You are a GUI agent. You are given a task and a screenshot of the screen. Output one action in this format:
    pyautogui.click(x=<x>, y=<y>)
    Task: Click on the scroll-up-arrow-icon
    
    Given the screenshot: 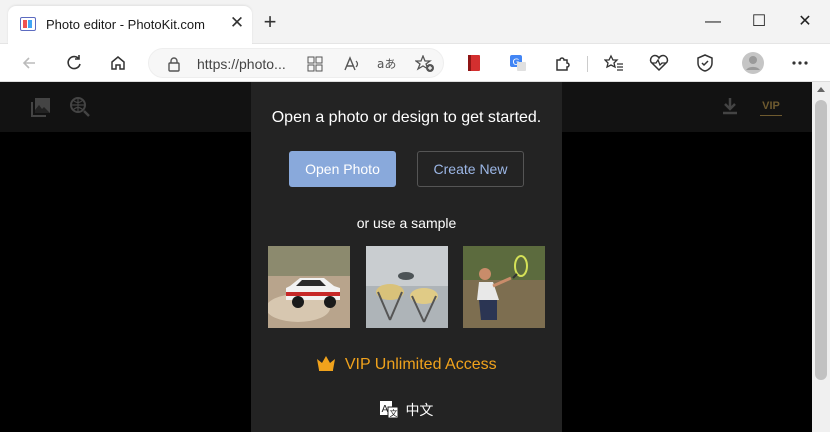 What is the action you would take?
    pyautogui.click(x=821, y=89)
    